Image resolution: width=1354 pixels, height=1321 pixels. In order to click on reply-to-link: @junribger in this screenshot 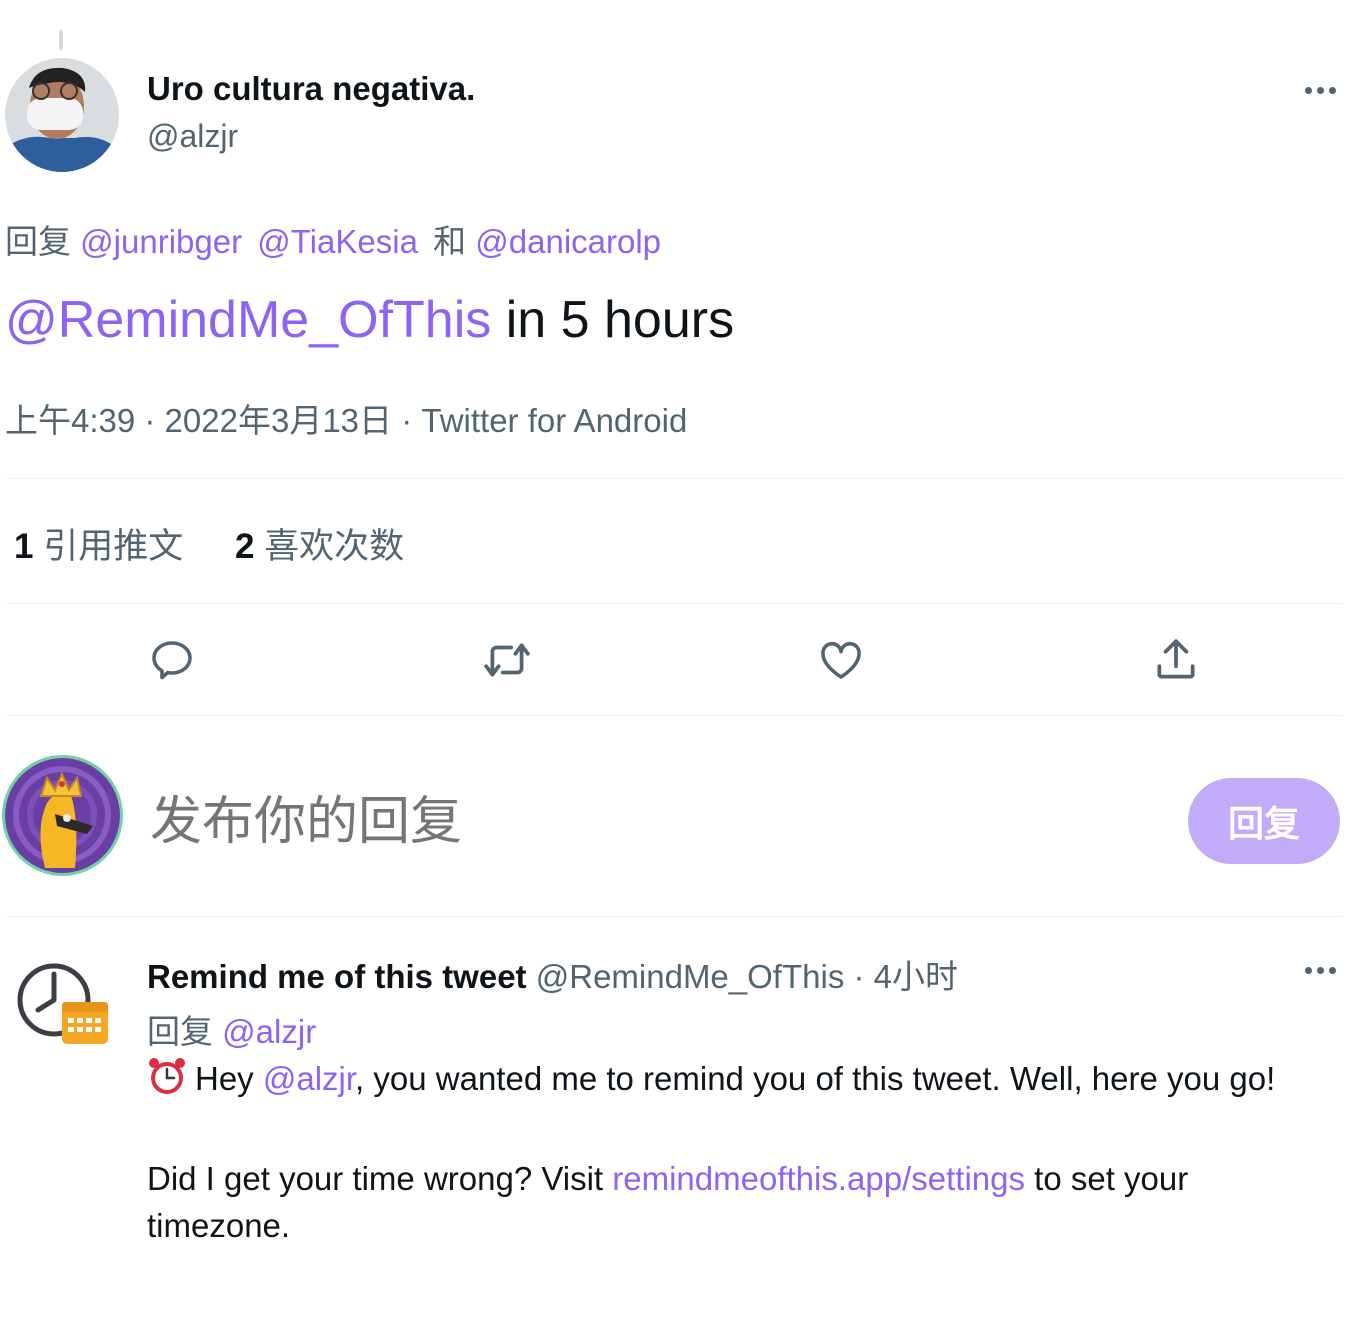, I will do `click(161, 241)`.